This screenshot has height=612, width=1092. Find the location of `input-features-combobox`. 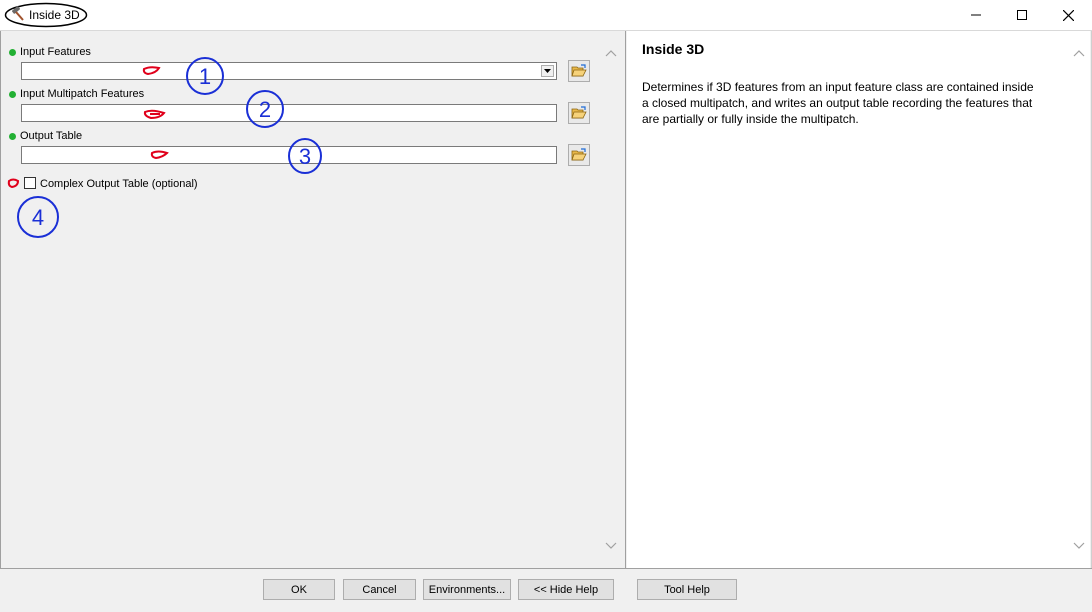

input-features-combobox is located at coordinates (289, 71).